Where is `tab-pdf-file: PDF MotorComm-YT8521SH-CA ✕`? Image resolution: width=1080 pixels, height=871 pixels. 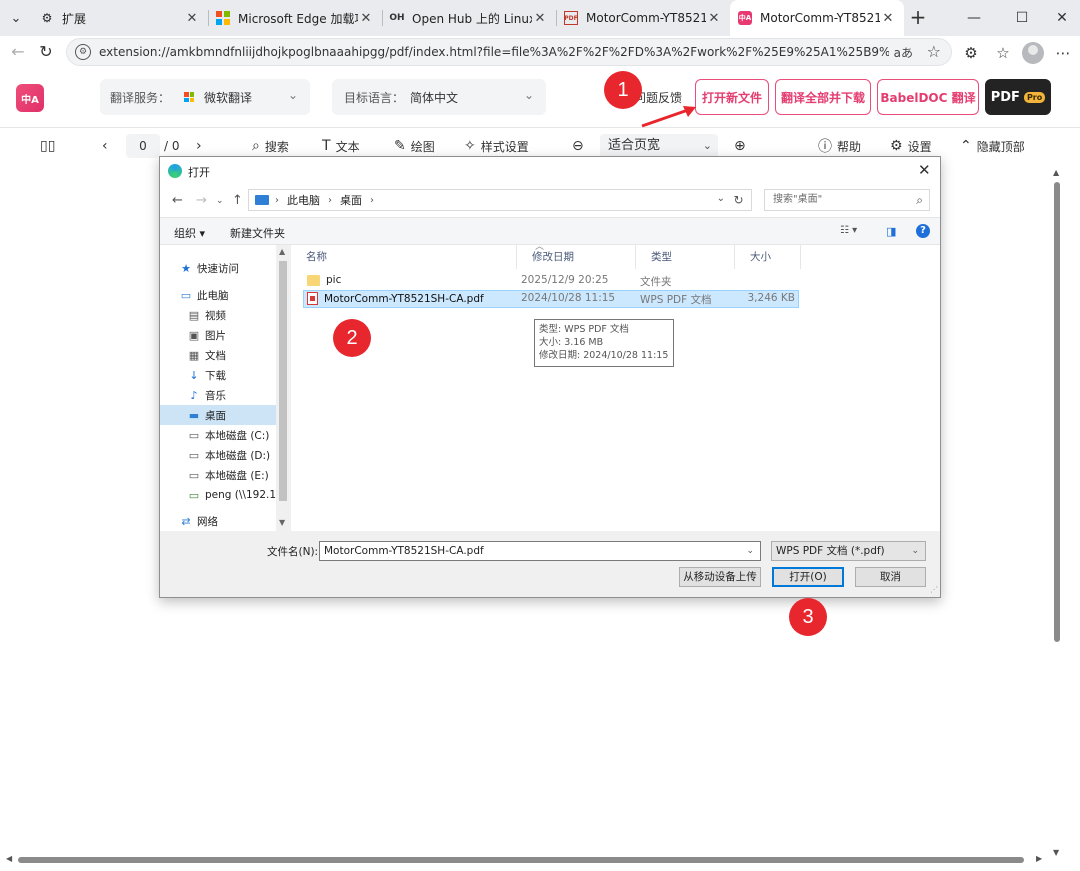 tab-pdf-file: PDF MotorComm-YT8521SH-CA ✕ is located at coordinates (643, 18).